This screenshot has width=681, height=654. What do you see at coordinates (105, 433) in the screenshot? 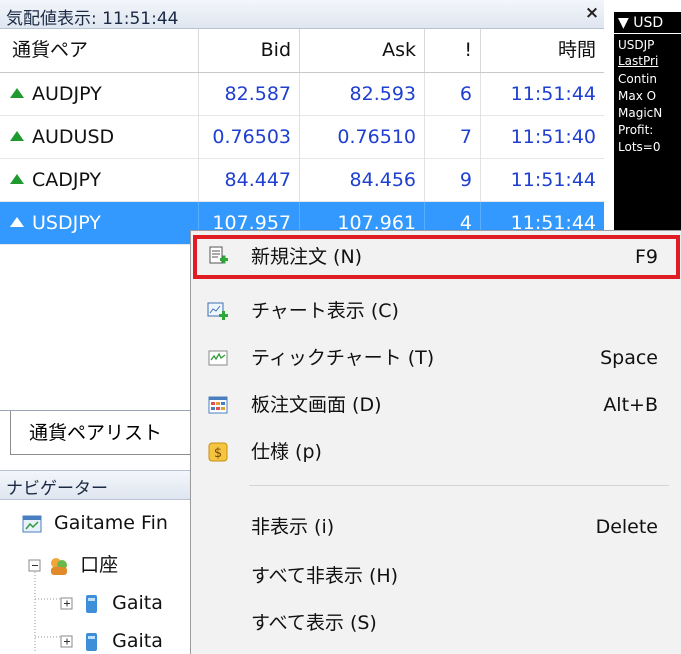
I see `tab-symbol-list: 通貨ペアリスト` at bounding box center [105, 433].